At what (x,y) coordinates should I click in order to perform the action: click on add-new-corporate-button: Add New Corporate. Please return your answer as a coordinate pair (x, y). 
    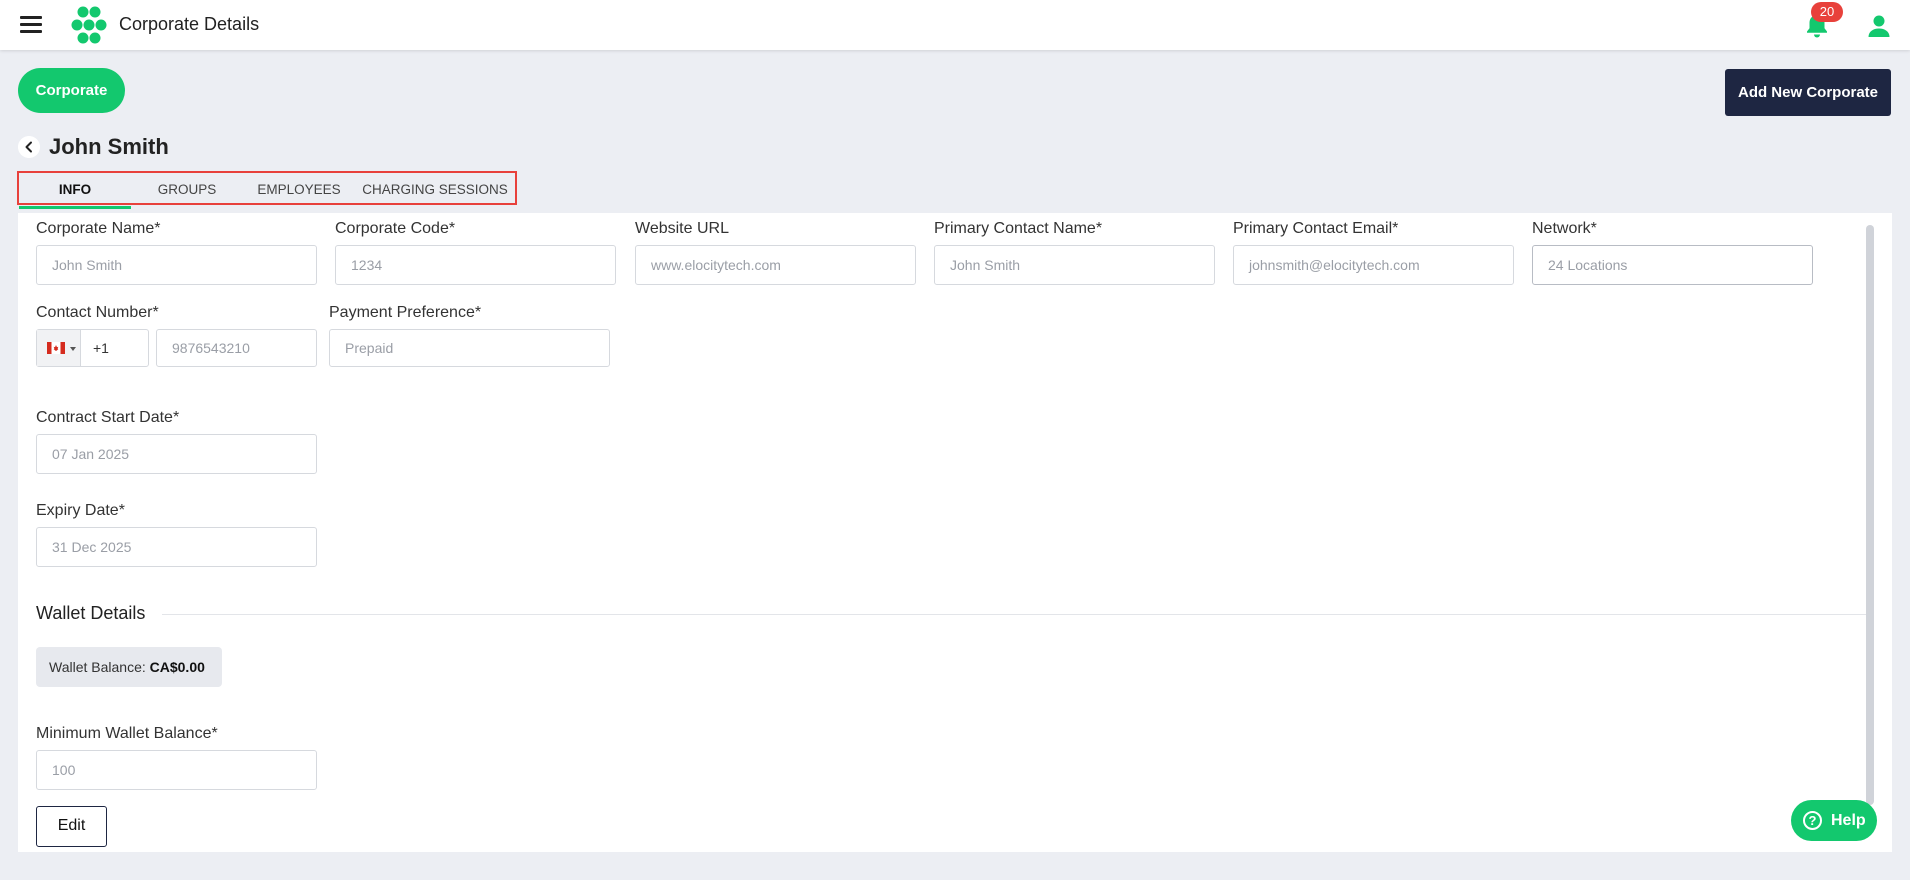
    Looking at the image, I should click on (1808, 92).